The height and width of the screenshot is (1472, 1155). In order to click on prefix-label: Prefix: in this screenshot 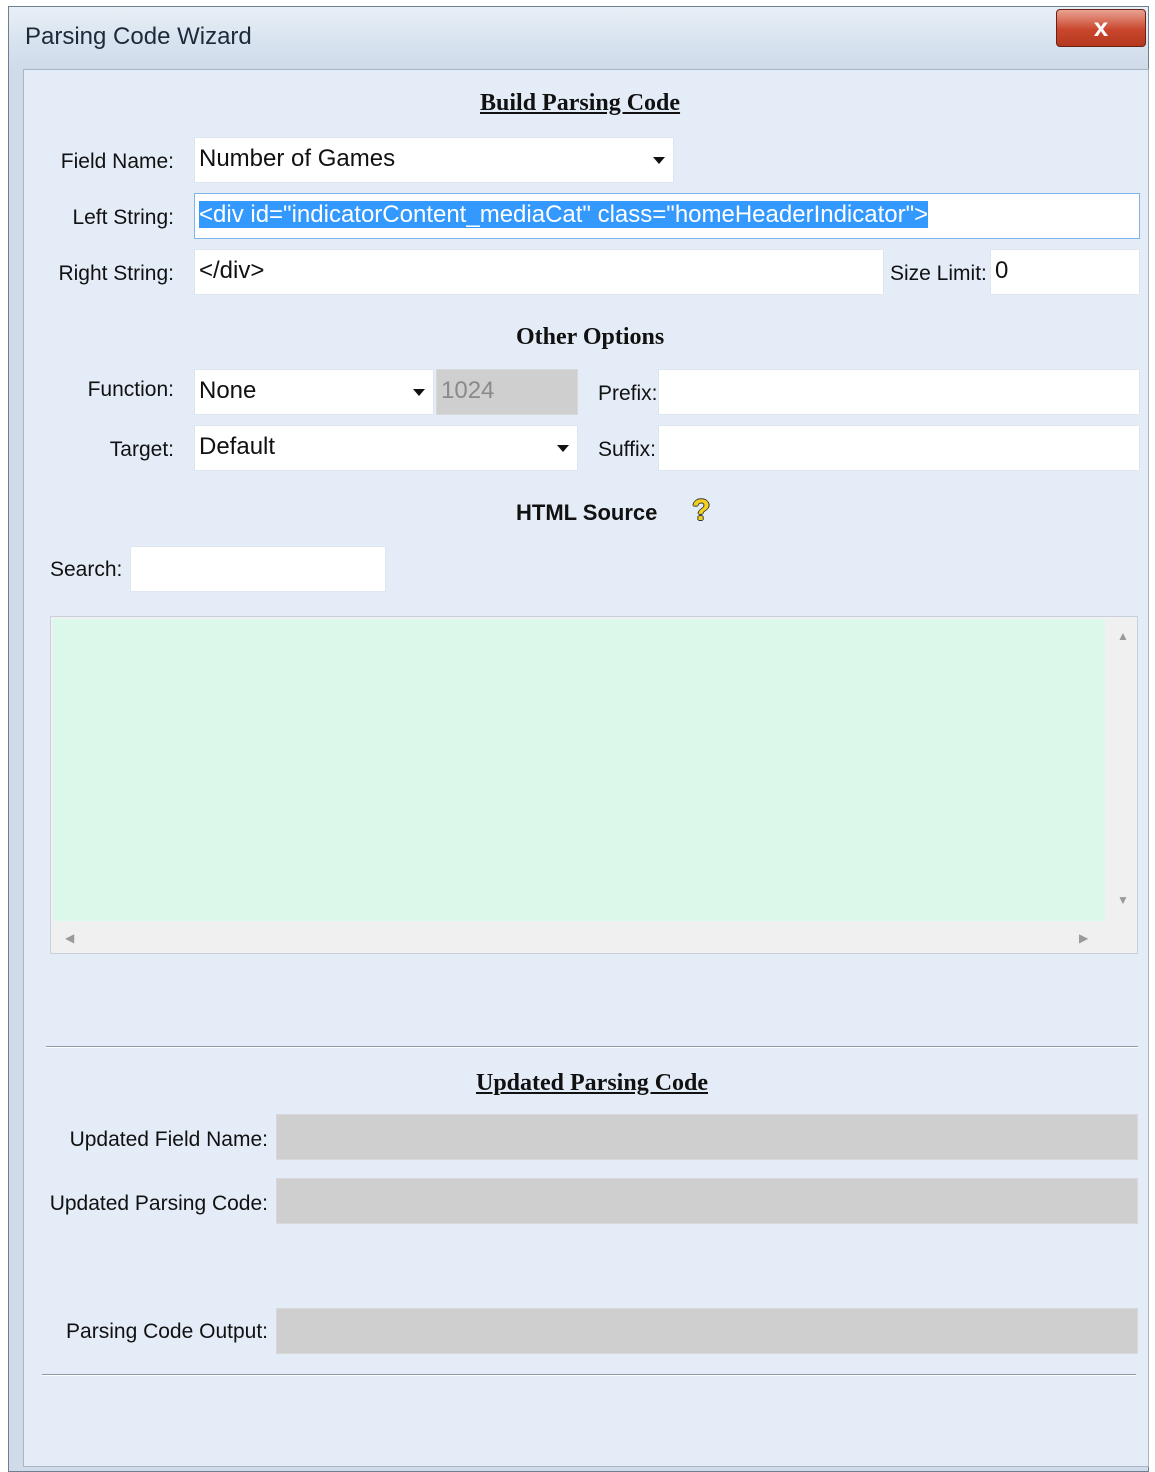, I will do `click(628, 393)`.